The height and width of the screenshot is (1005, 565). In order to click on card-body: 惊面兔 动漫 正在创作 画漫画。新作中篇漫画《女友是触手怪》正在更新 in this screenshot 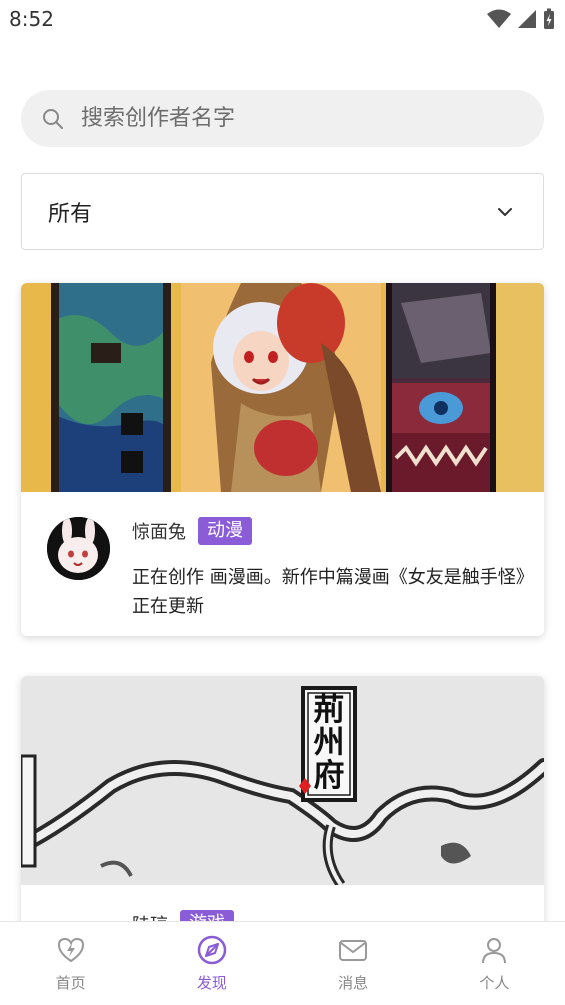, I will do `click(282, 564)`.